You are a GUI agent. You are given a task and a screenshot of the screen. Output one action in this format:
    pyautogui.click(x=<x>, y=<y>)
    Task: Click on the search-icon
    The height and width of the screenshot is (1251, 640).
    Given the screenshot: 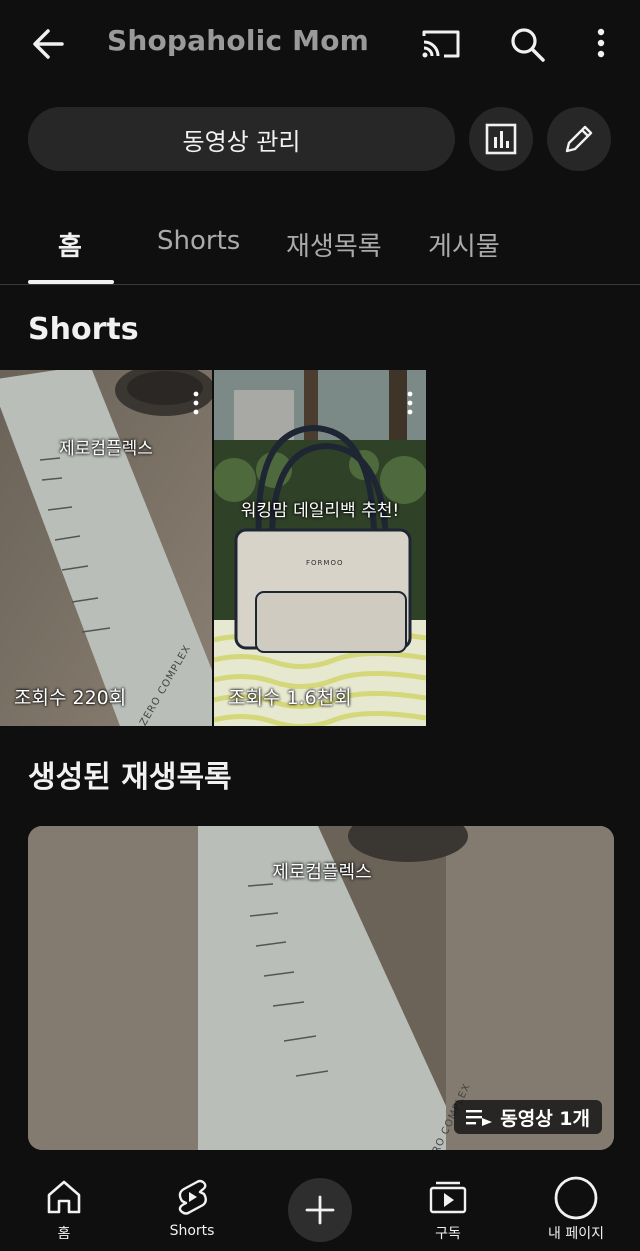 What is the action you would take?
    pyautogui.click(x=528, y=45)
    